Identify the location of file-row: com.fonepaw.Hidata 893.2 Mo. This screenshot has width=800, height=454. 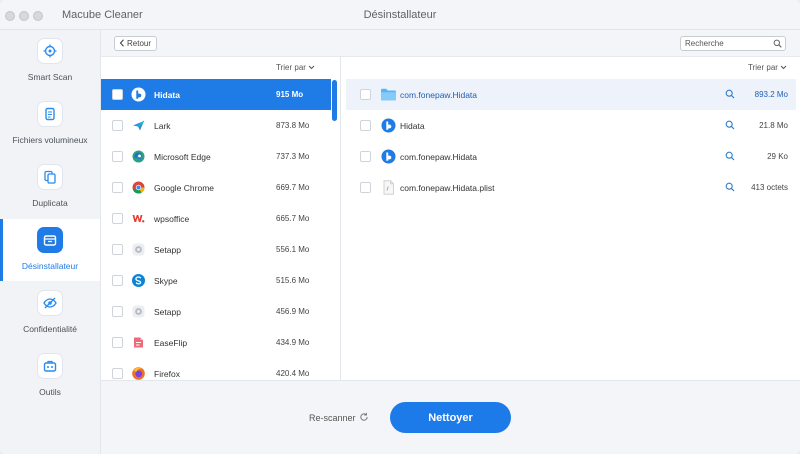
(571, 94).